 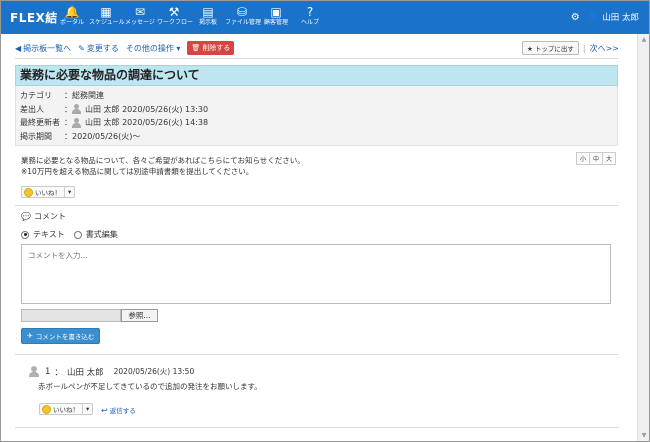 What do you see at coordinates (316, 110) in the screenshot?
I see `meta-row-sender: 差出人 ： 山田 太郎 2020/05/26(火) 13:30` at bounding box center [316, 110].